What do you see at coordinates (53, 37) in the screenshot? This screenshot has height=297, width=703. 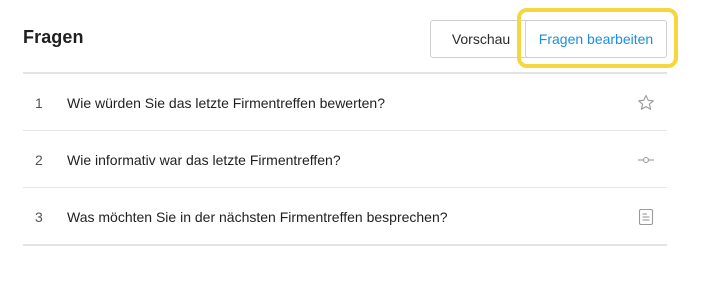 I see `page-title: Fragen` at bounding box center [53, 37].